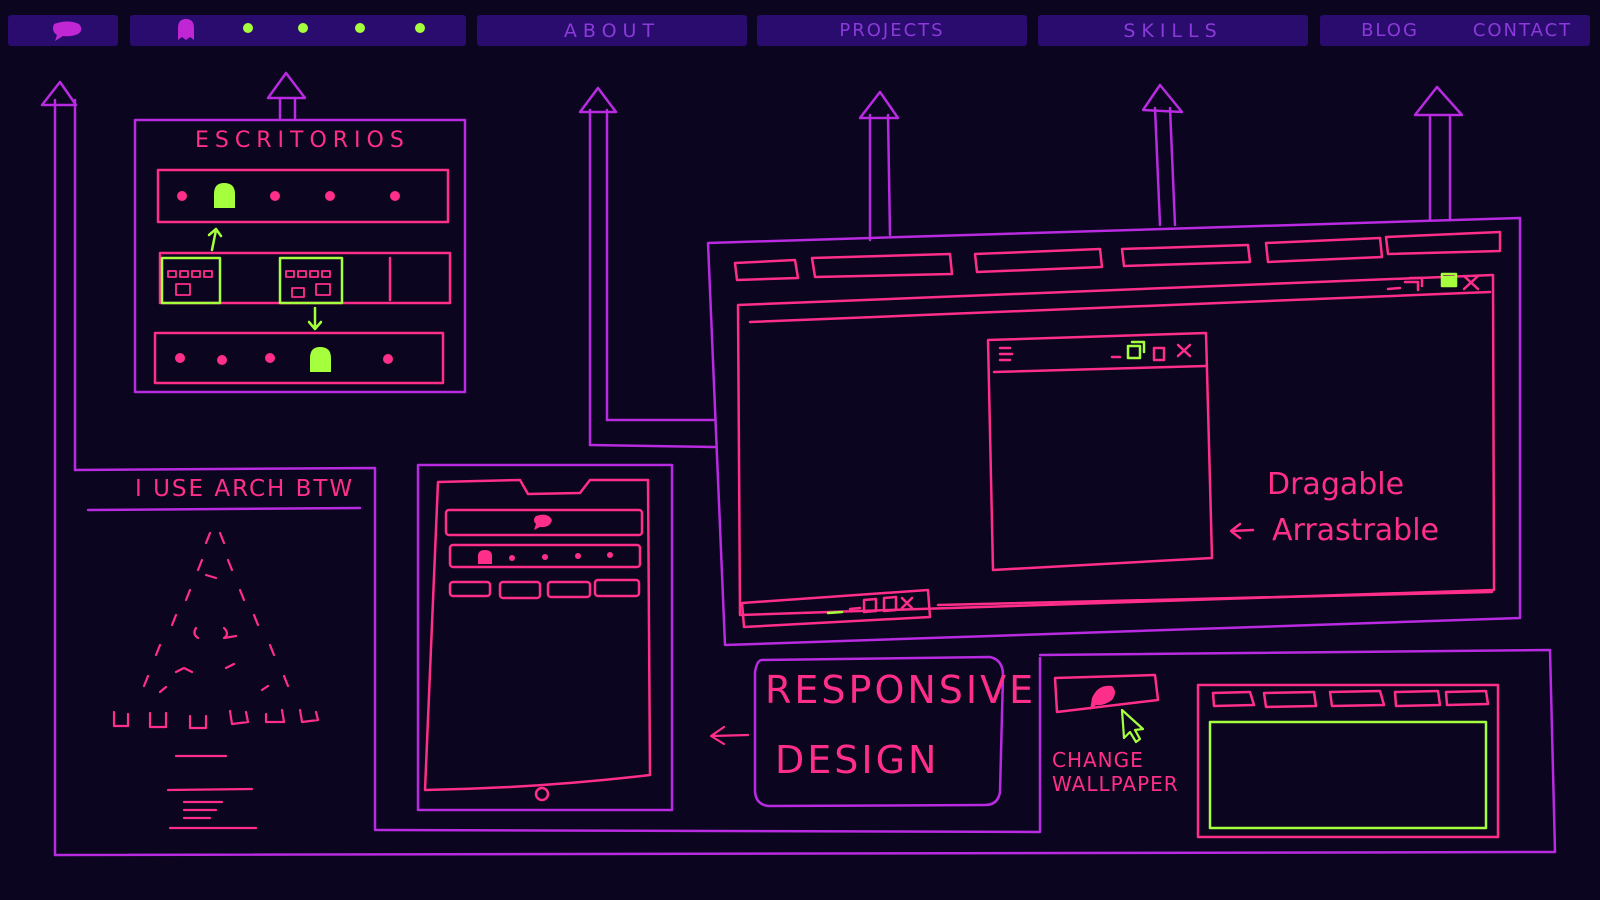  Describe the element at coordinates (542, 794) in the screenshot. I see `tablet-home-button` at that location.